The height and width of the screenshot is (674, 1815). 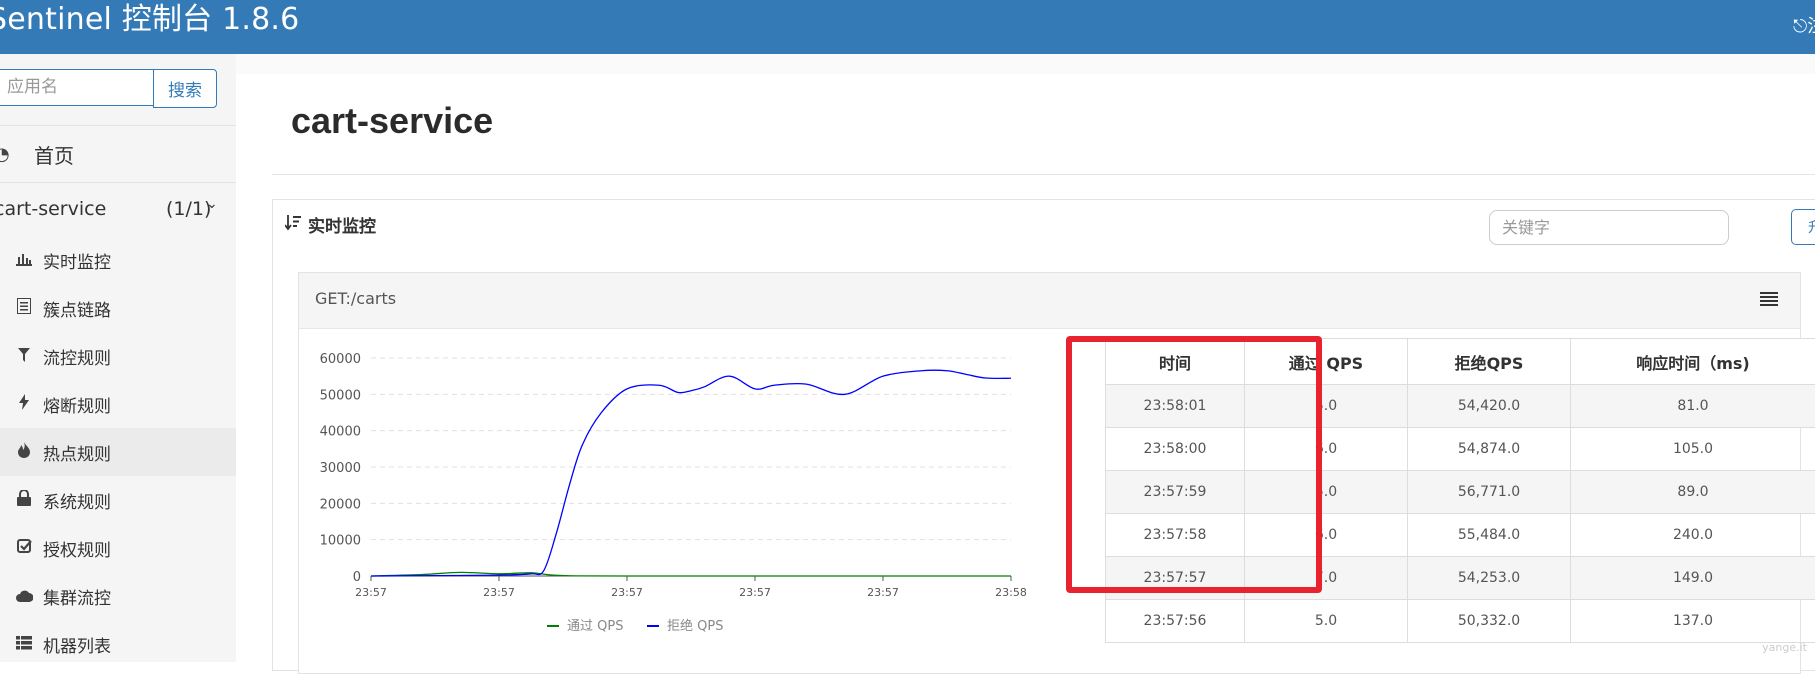 What do you see at coordinates (691, 473) in the screenshot?
I see `series-line-block-qps` at bounding box center [691, 473].